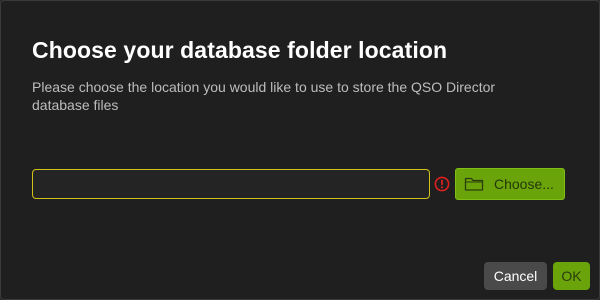 This screenshot has height=300, width=600. Describe the element at coordinates (231, 184) in the screenshot. I see `folder-path-input` at that location.